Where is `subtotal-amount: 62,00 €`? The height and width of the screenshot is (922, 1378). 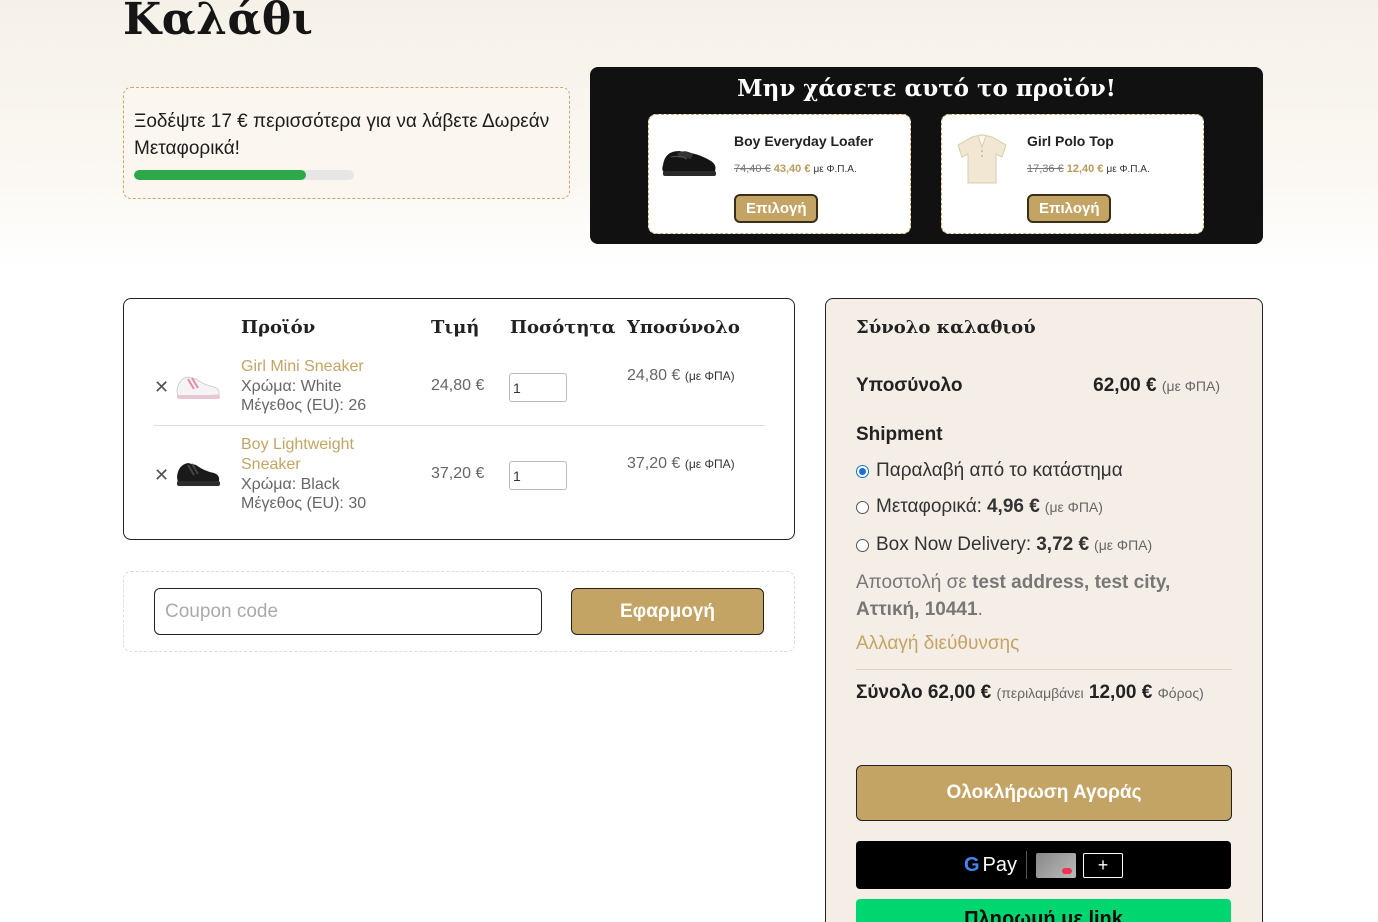
subtotal-amount: 62,00 € is located at coordinates (1125, 385).